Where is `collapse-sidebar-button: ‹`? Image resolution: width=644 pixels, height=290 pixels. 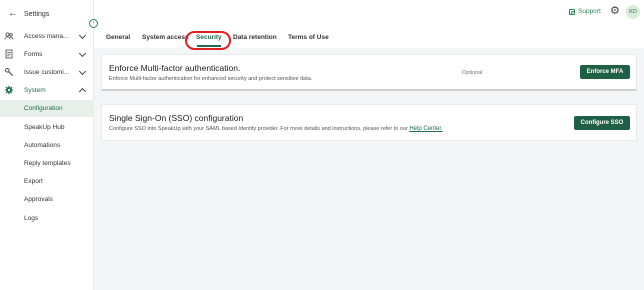
collapse-sidebar-button: ‹ is located at coordinates (93, 23).